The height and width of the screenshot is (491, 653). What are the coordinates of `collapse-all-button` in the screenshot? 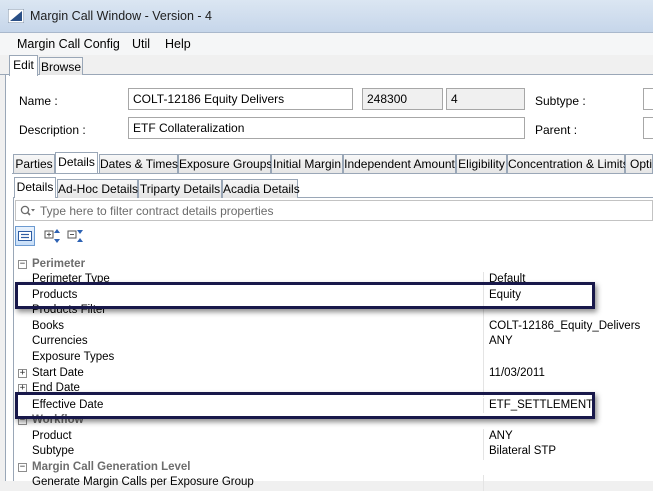 It's located at (76, 236).